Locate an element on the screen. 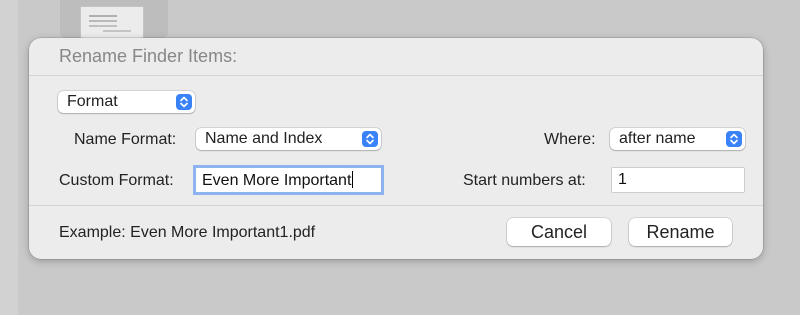 Image resolution: width=800 pixels, height=315 pixels. custom-format-value: Even More Important is located at coordinates (277, 180).